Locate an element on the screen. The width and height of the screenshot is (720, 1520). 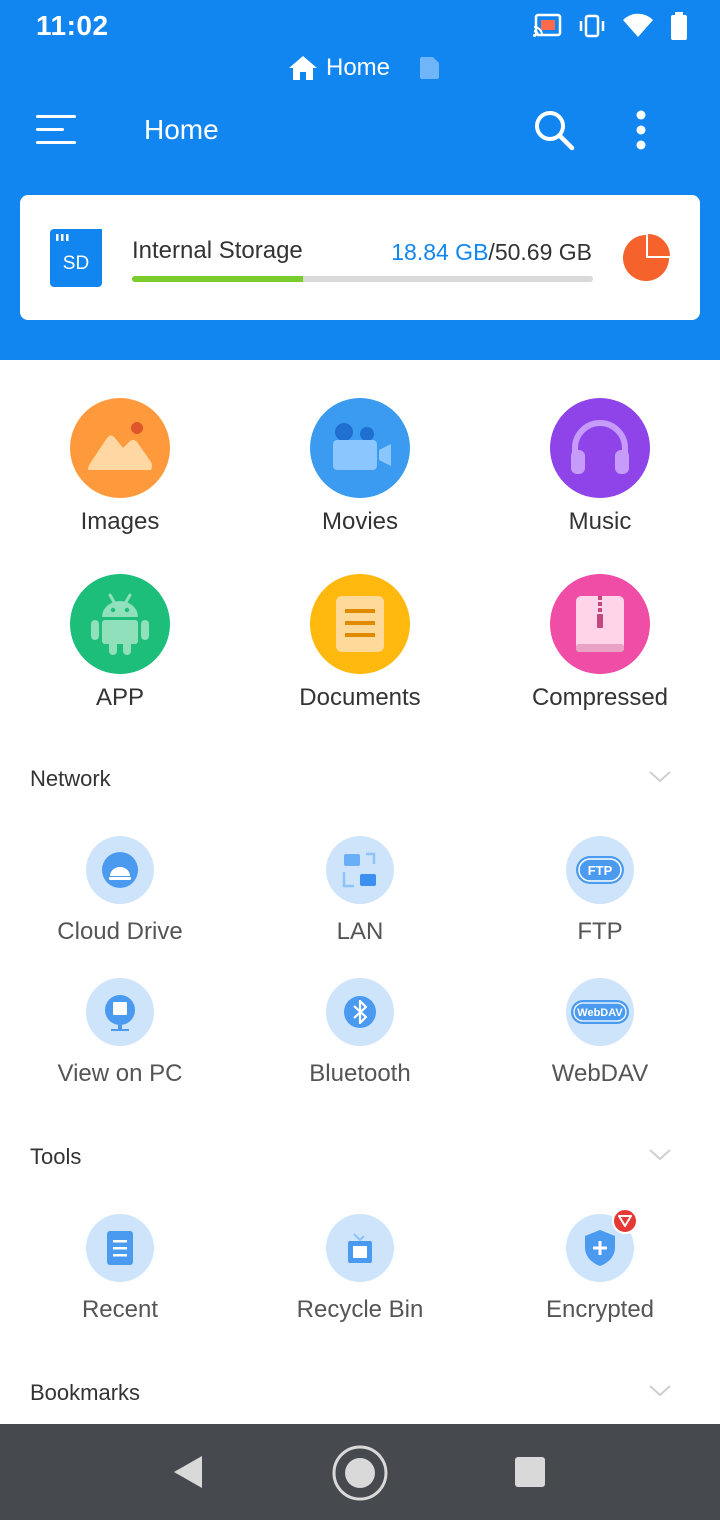
category-documents: Documents is located at coordinates (360, 643).